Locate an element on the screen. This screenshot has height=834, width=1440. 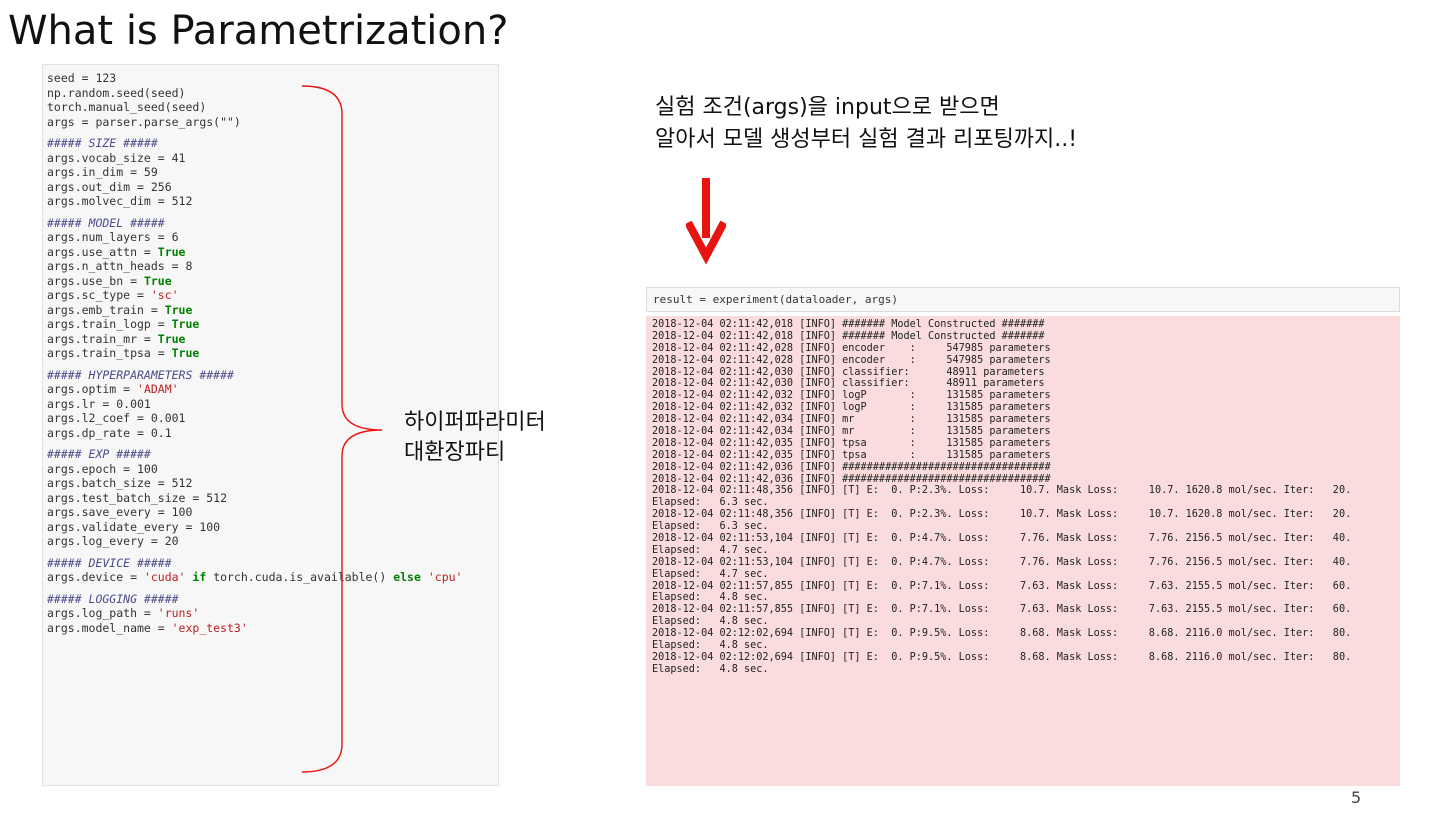
code-line: args.vocab_size = 41 is located at coordinates (272, 158).